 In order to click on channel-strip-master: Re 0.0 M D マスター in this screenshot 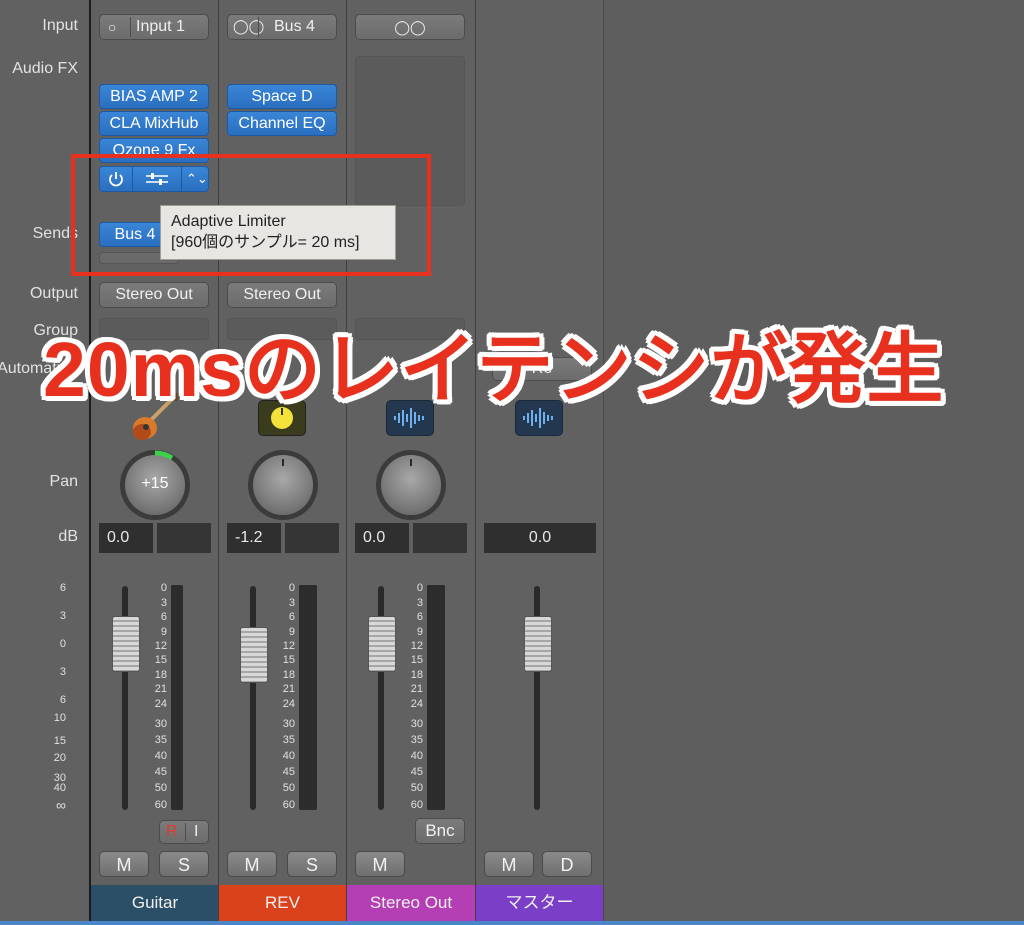, I will do `click(539, 462)`.